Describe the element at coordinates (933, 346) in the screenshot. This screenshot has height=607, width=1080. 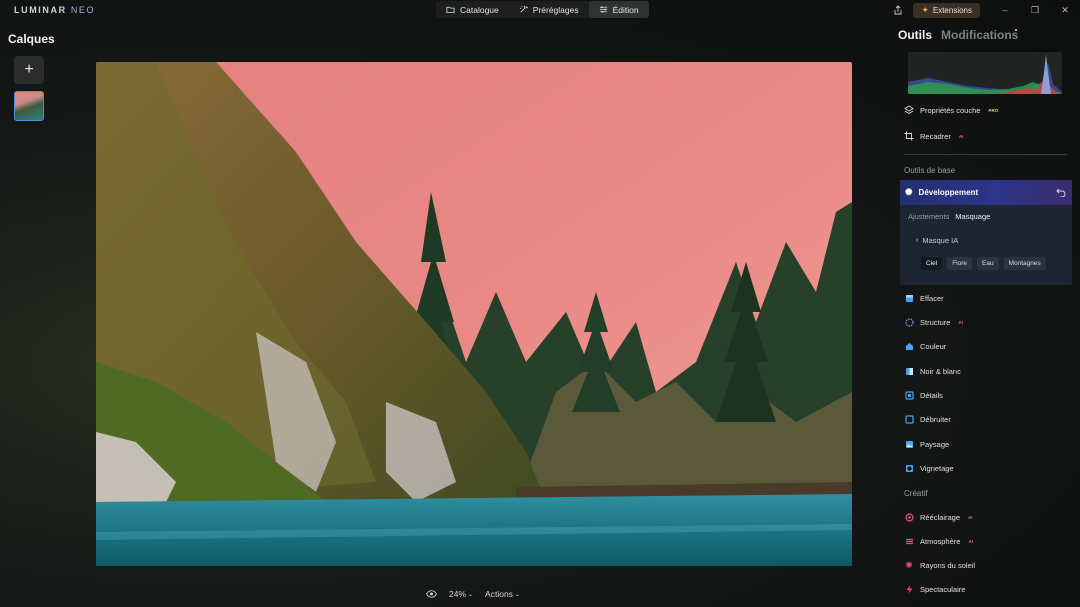
I see `tool-color-label: Couleur` at that location.